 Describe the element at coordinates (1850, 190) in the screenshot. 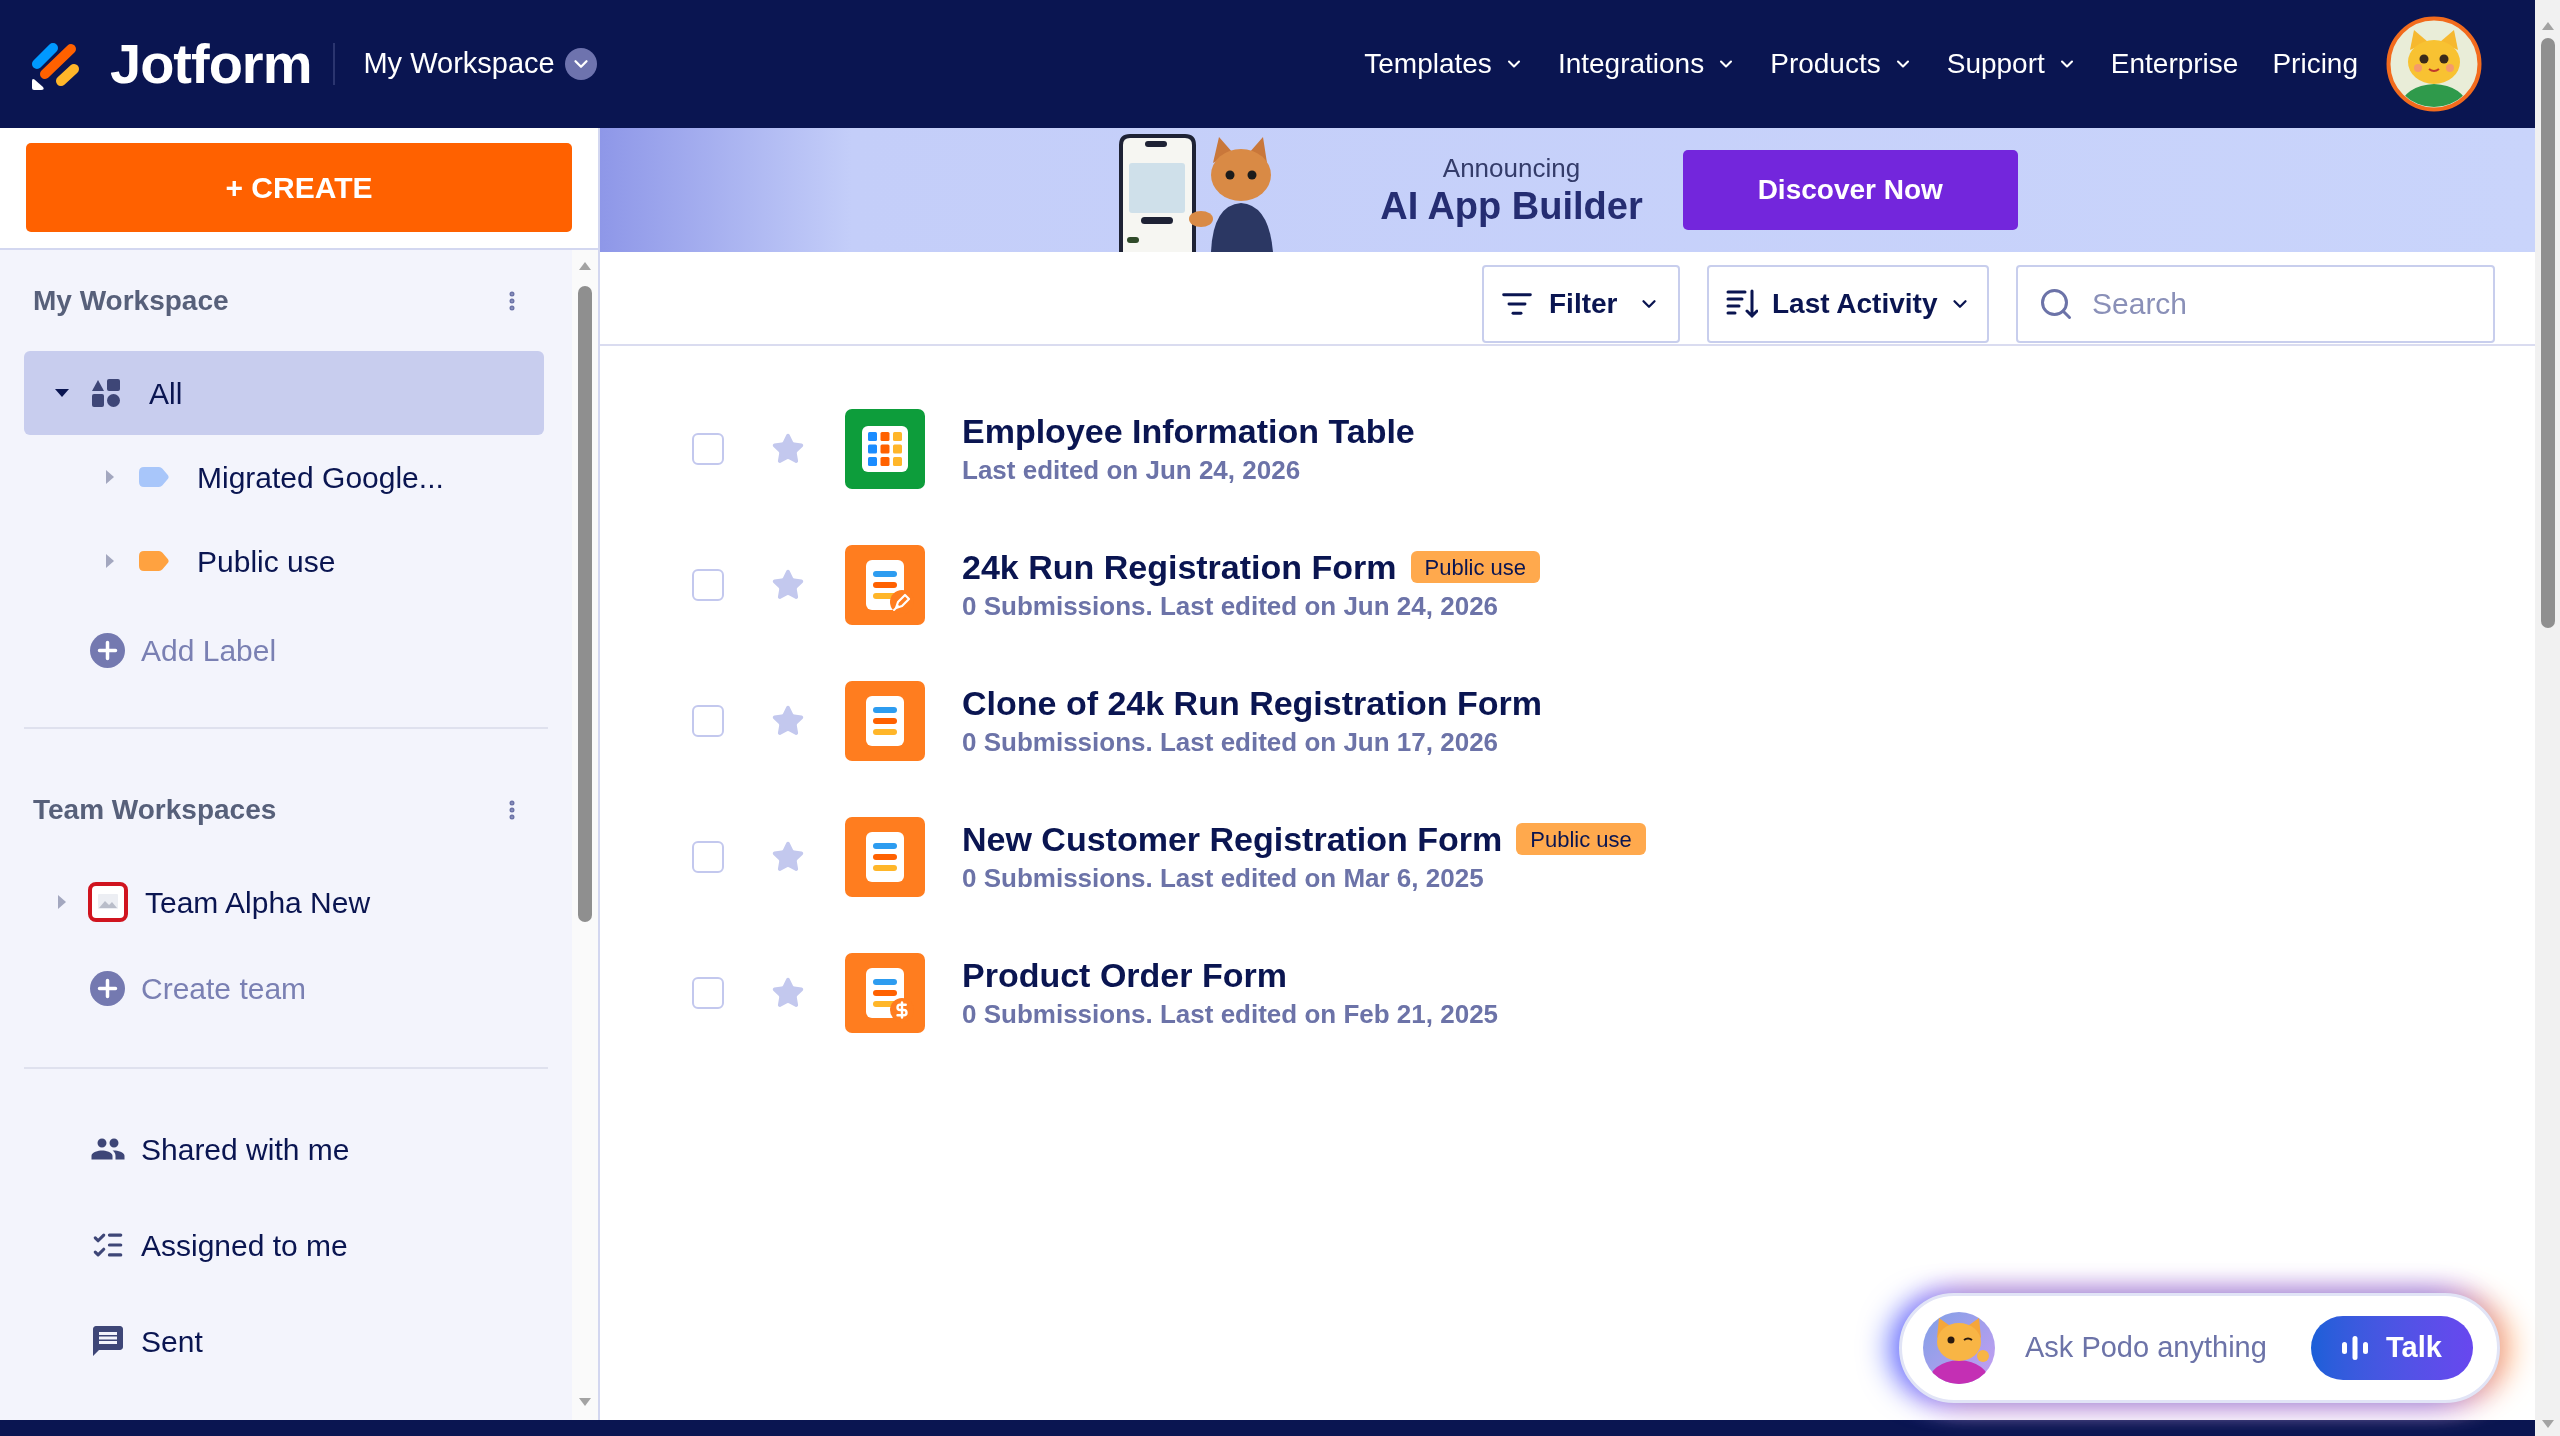

I see `discover-now-button: Discover Now` at that location.